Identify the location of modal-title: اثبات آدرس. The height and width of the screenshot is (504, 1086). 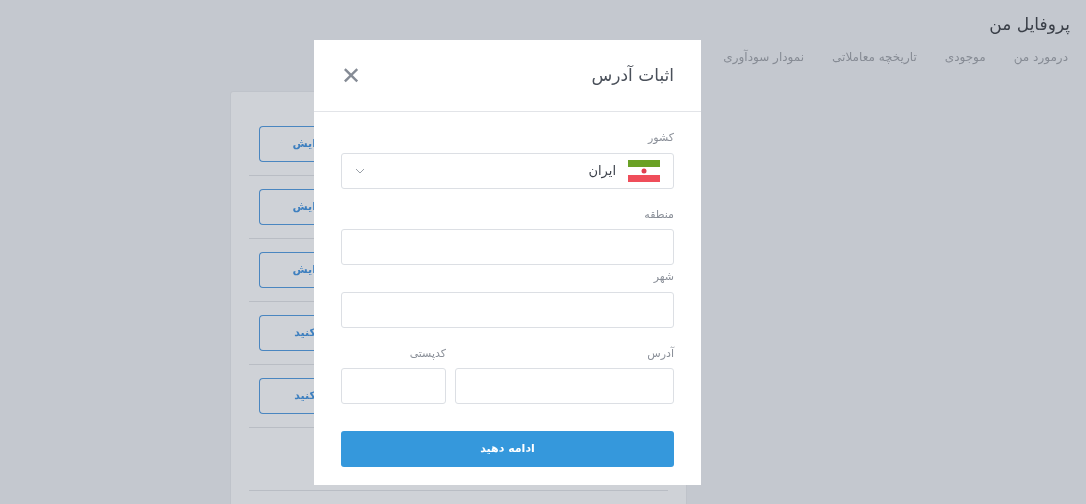
(632, 75).